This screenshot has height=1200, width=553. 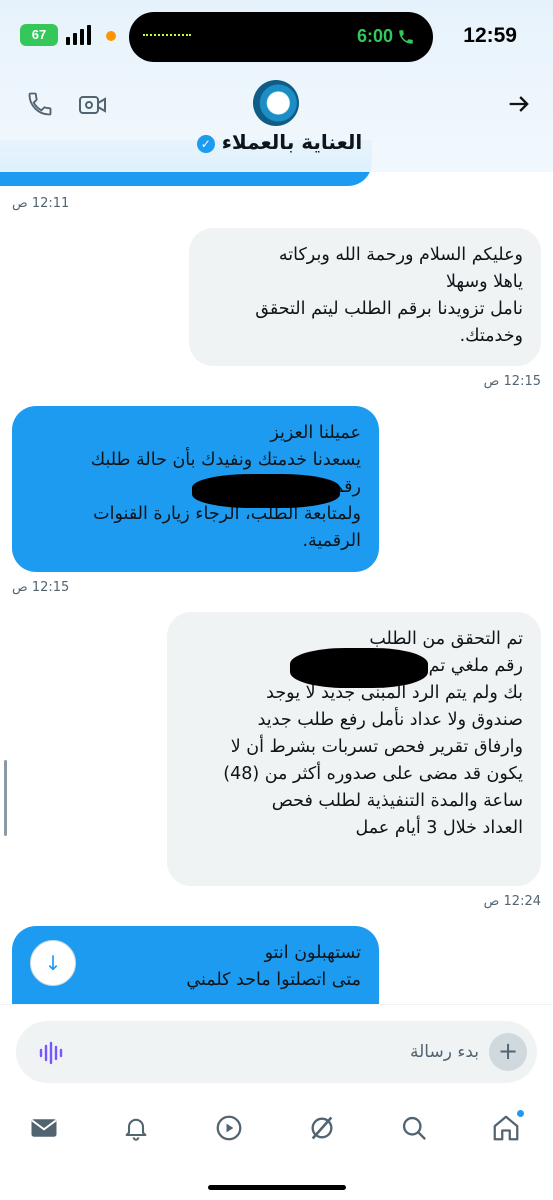 I want to click on message-timestamp: 12:24 ص, so click(x=512, y=901).